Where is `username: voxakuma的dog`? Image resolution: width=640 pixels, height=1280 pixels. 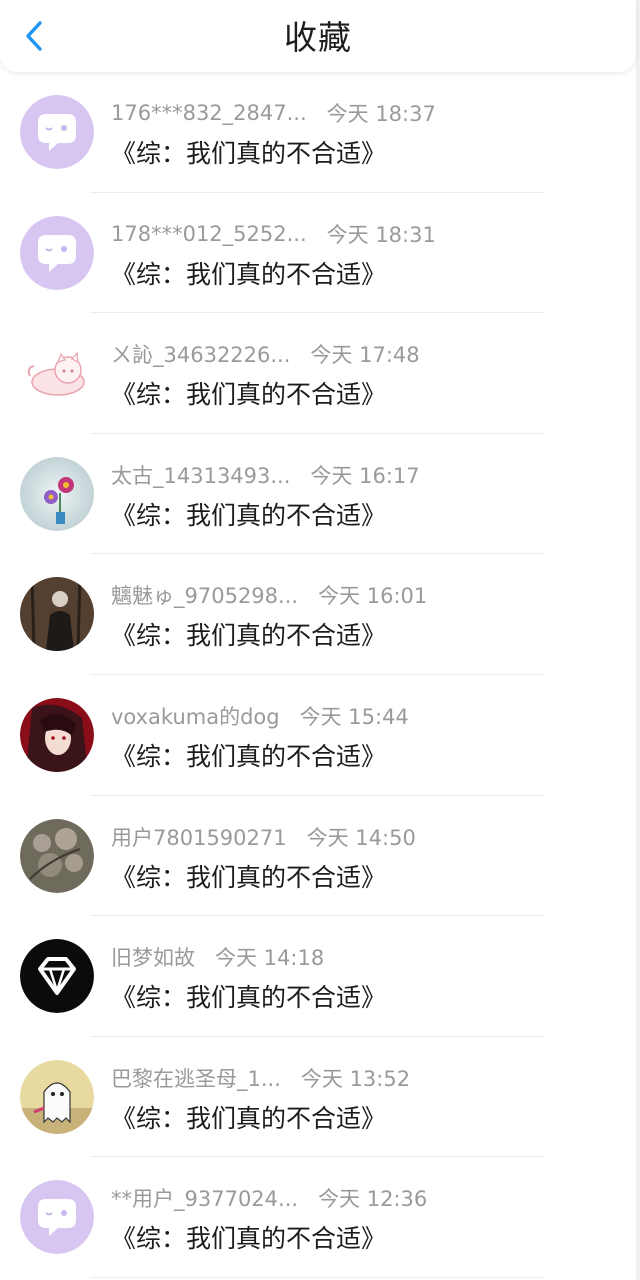 username: voxakuma的dog is located at coordinates (195, 716).